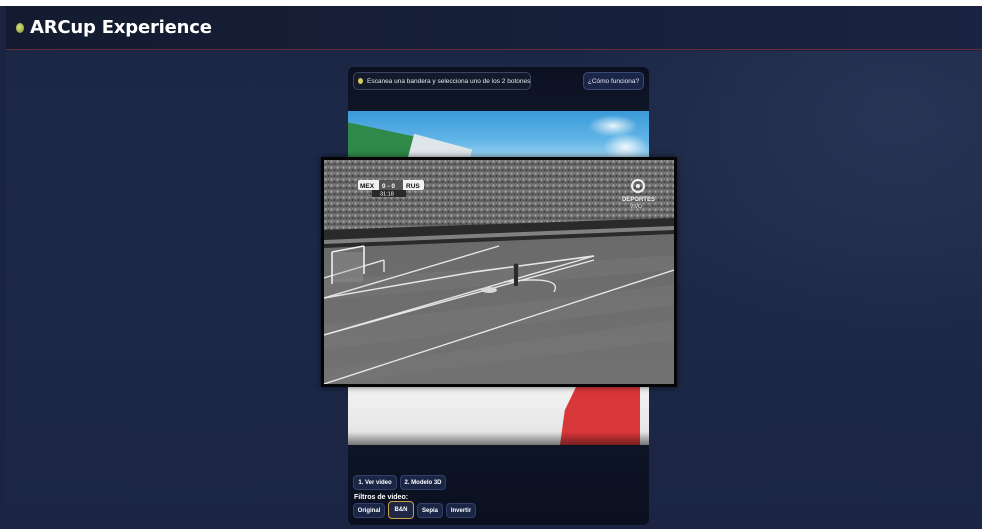  What do you see at coordinates (430, 510) in the screenshot?
I see `filter-sepia-button: Sepia` at bounding box center [430, 510].